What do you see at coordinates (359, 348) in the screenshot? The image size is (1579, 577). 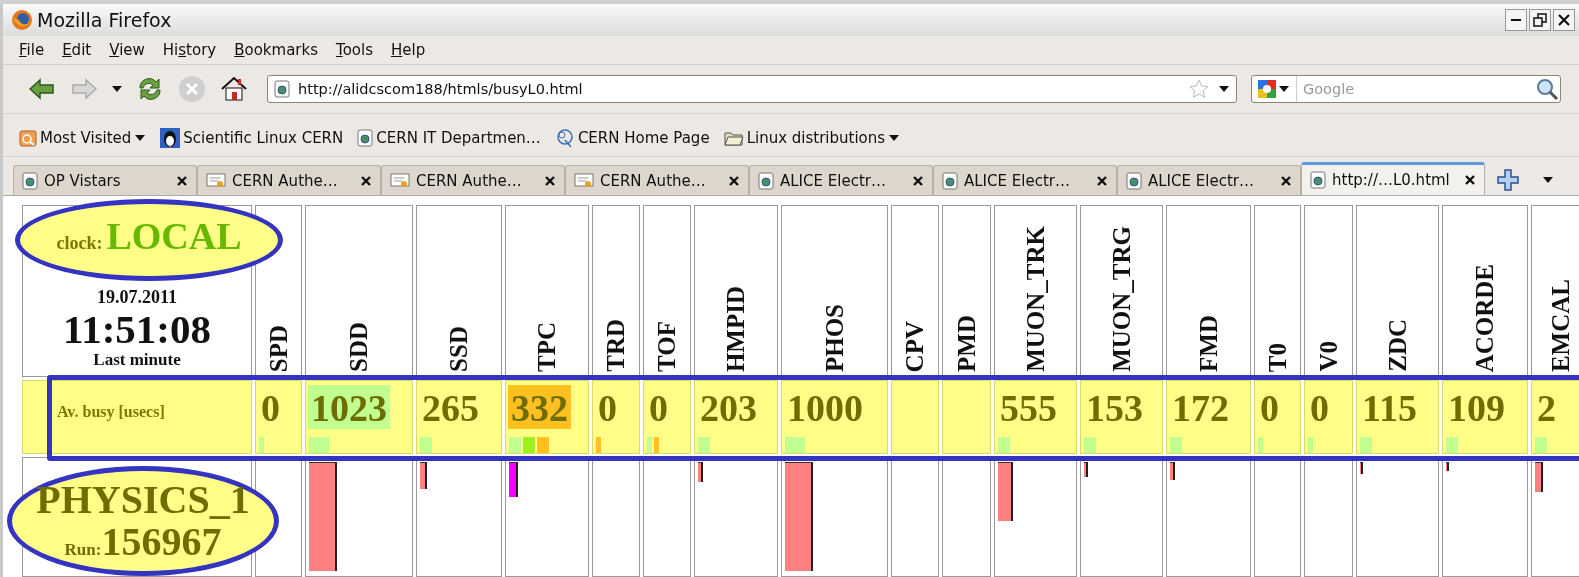 I see `detector-name: SDD` at bounding box center [359, 348].